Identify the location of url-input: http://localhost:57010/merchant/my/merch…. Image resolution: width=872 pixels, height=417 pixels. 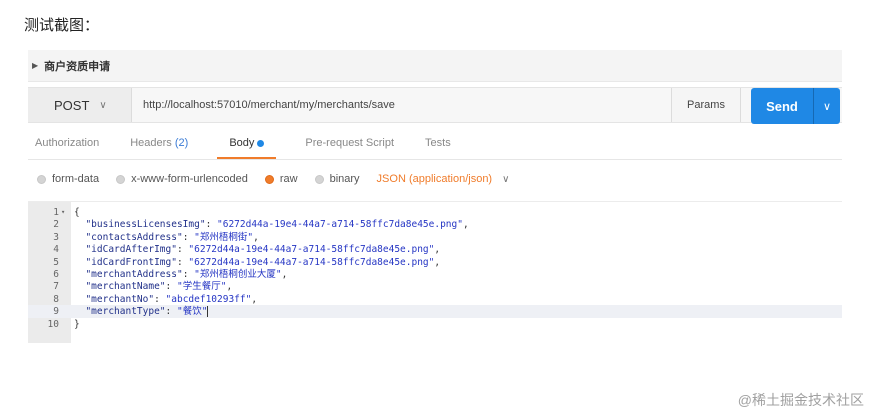
(269, 105).